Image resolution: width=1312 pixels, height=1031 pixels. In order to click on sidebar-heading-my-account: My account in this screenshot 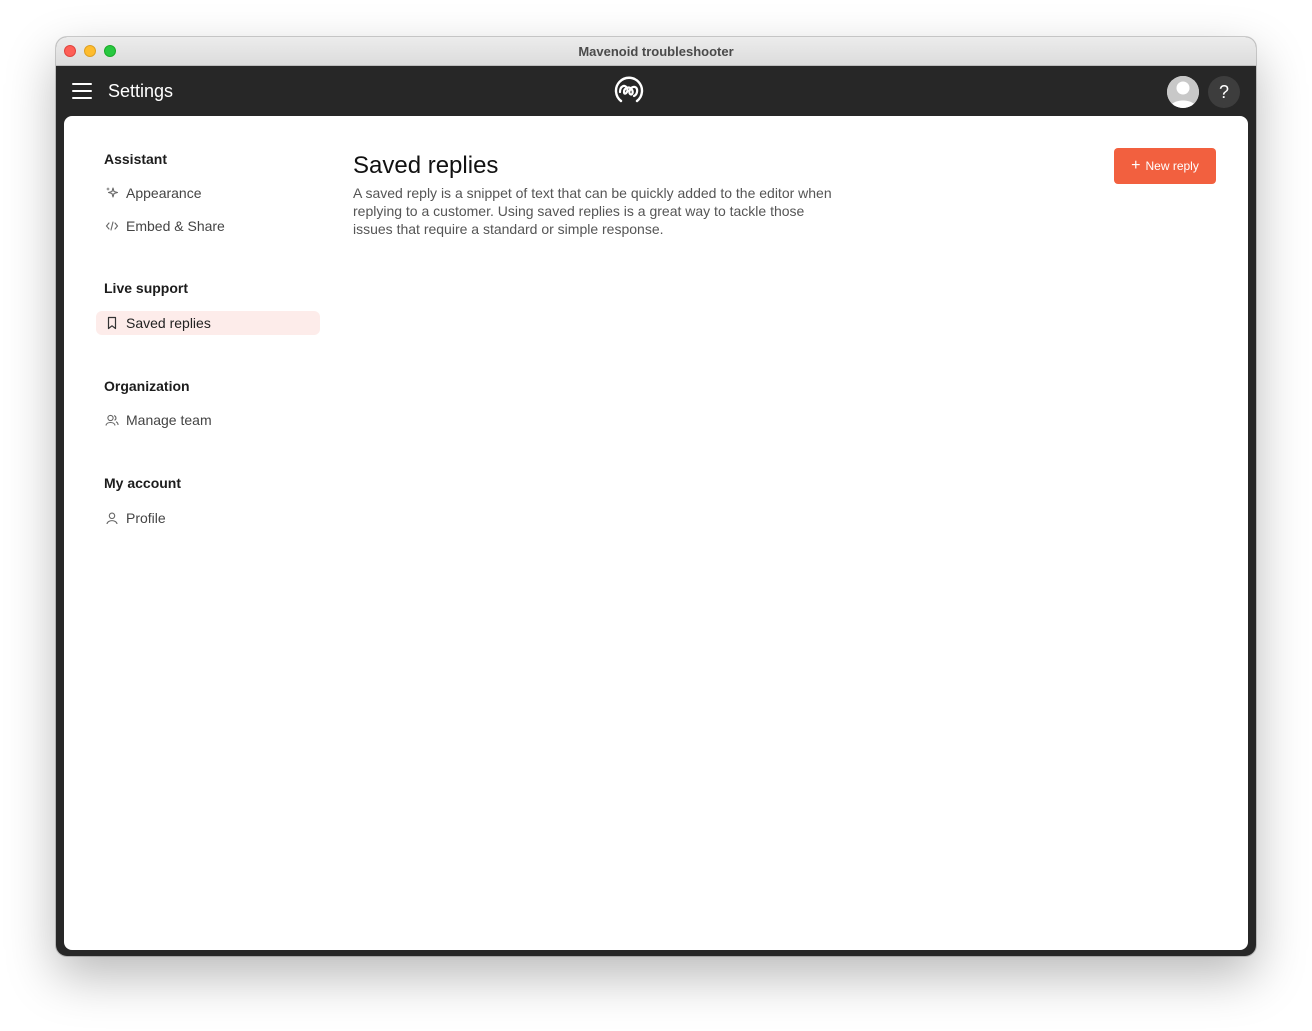, I will do `click(143, 483)`.